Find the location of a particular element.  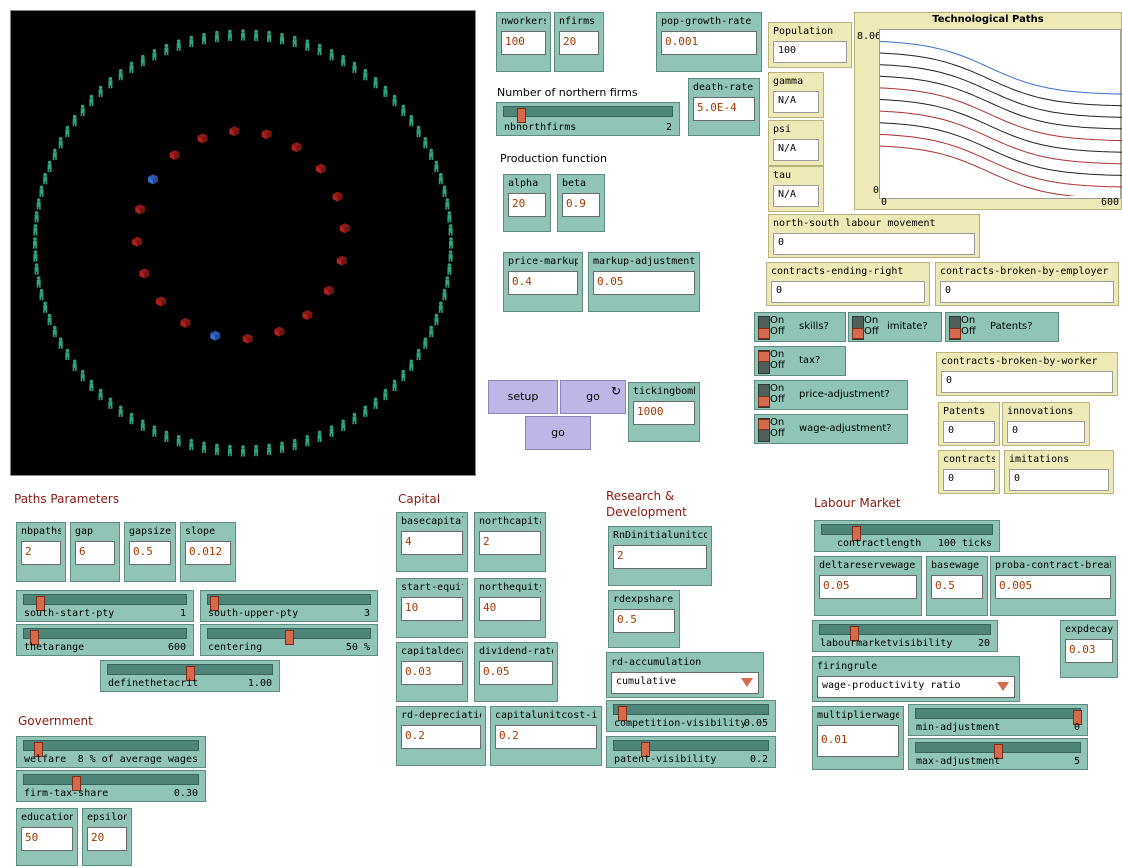

firingrule-select: wage-productivity ratio is located at coordinates (916, 687).